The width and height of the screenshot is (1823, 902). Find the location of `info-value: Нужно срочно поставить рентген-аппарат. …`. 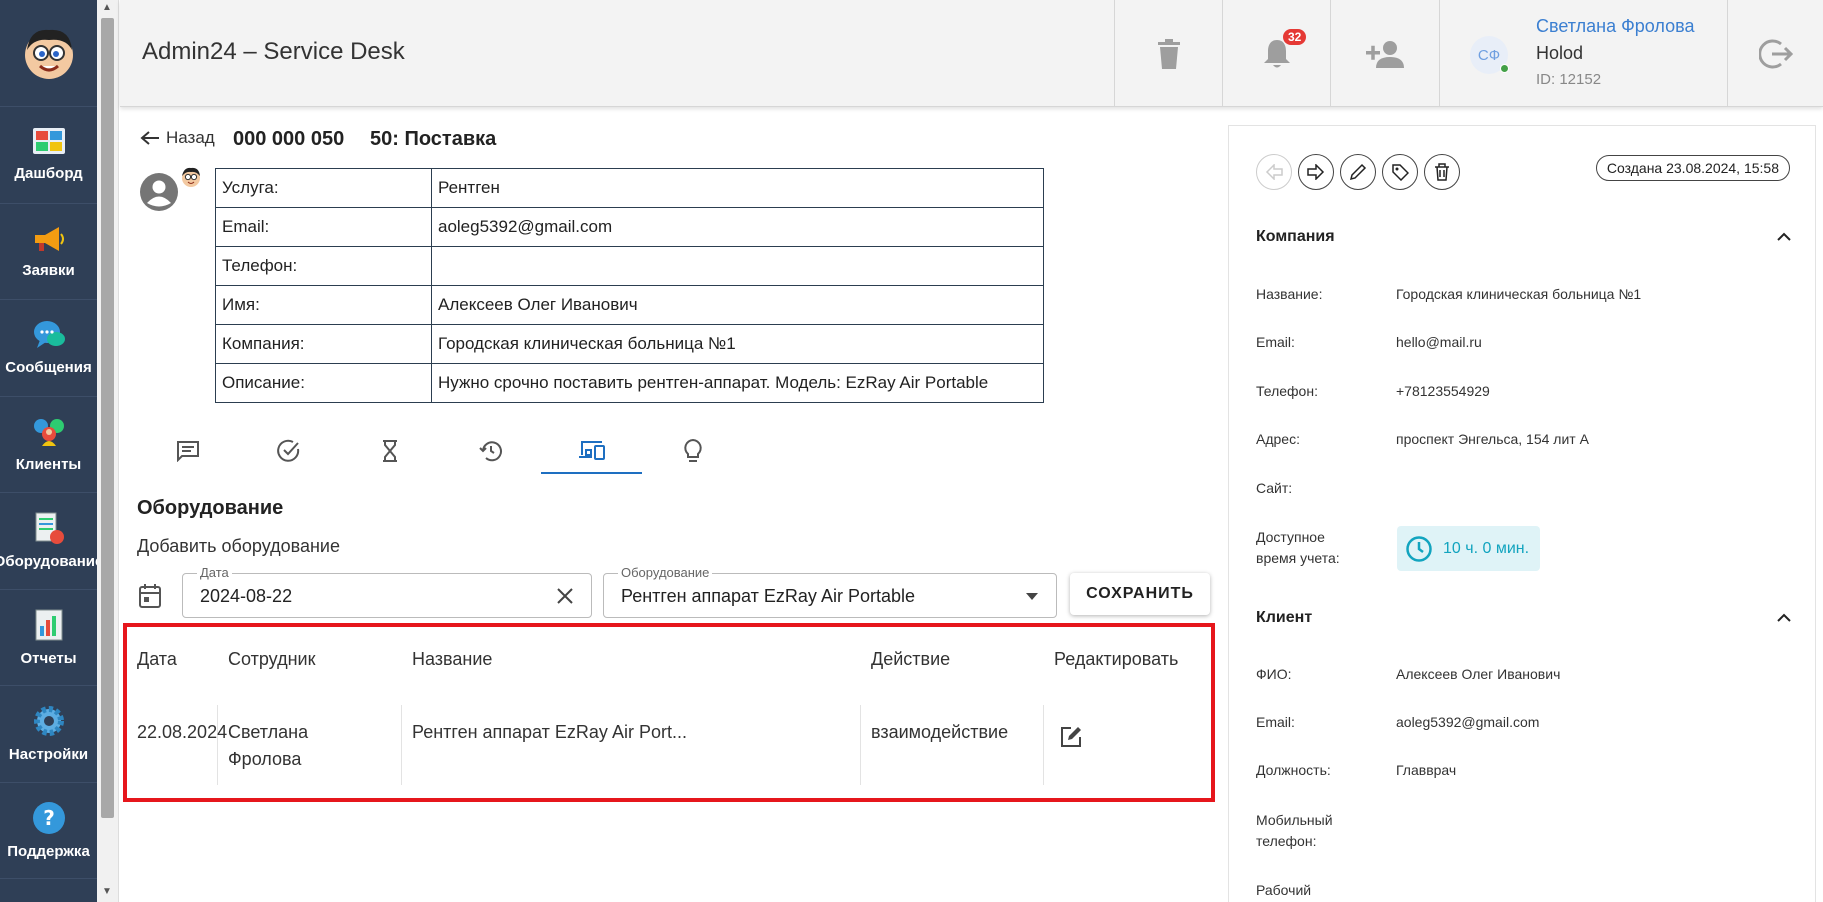

info-value: Нужно срочно поставить рентген-аппарат. … is located at coordinates (737, 383).